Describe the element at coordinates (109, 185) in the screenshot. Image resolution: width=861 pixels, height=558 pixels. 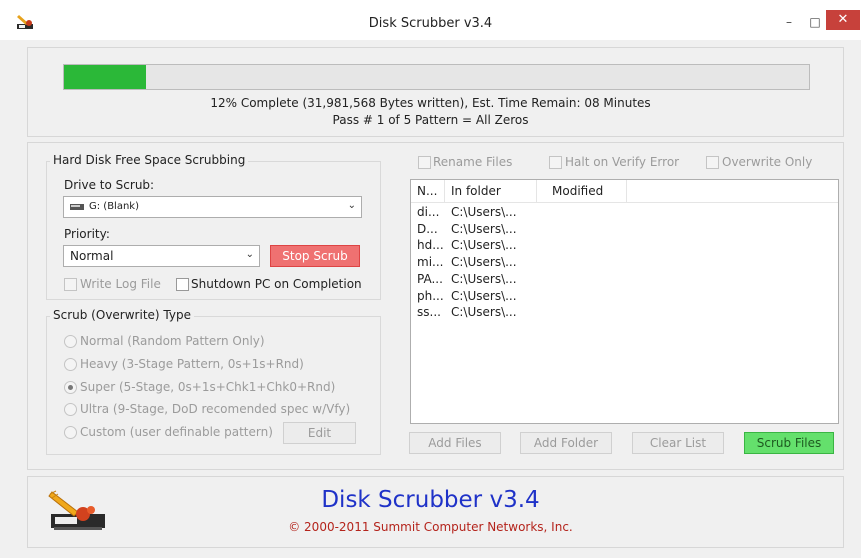
I see `drive-label: Drive to Scrub:` at that location.